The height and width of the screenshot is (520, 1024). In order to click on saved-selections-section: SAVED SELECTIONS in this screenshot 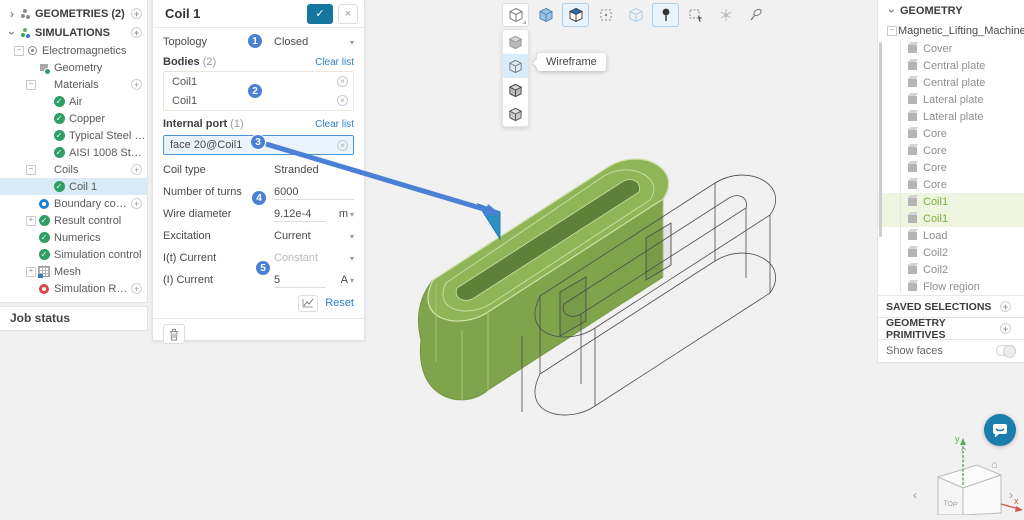, I will do `click(951, 306)`.